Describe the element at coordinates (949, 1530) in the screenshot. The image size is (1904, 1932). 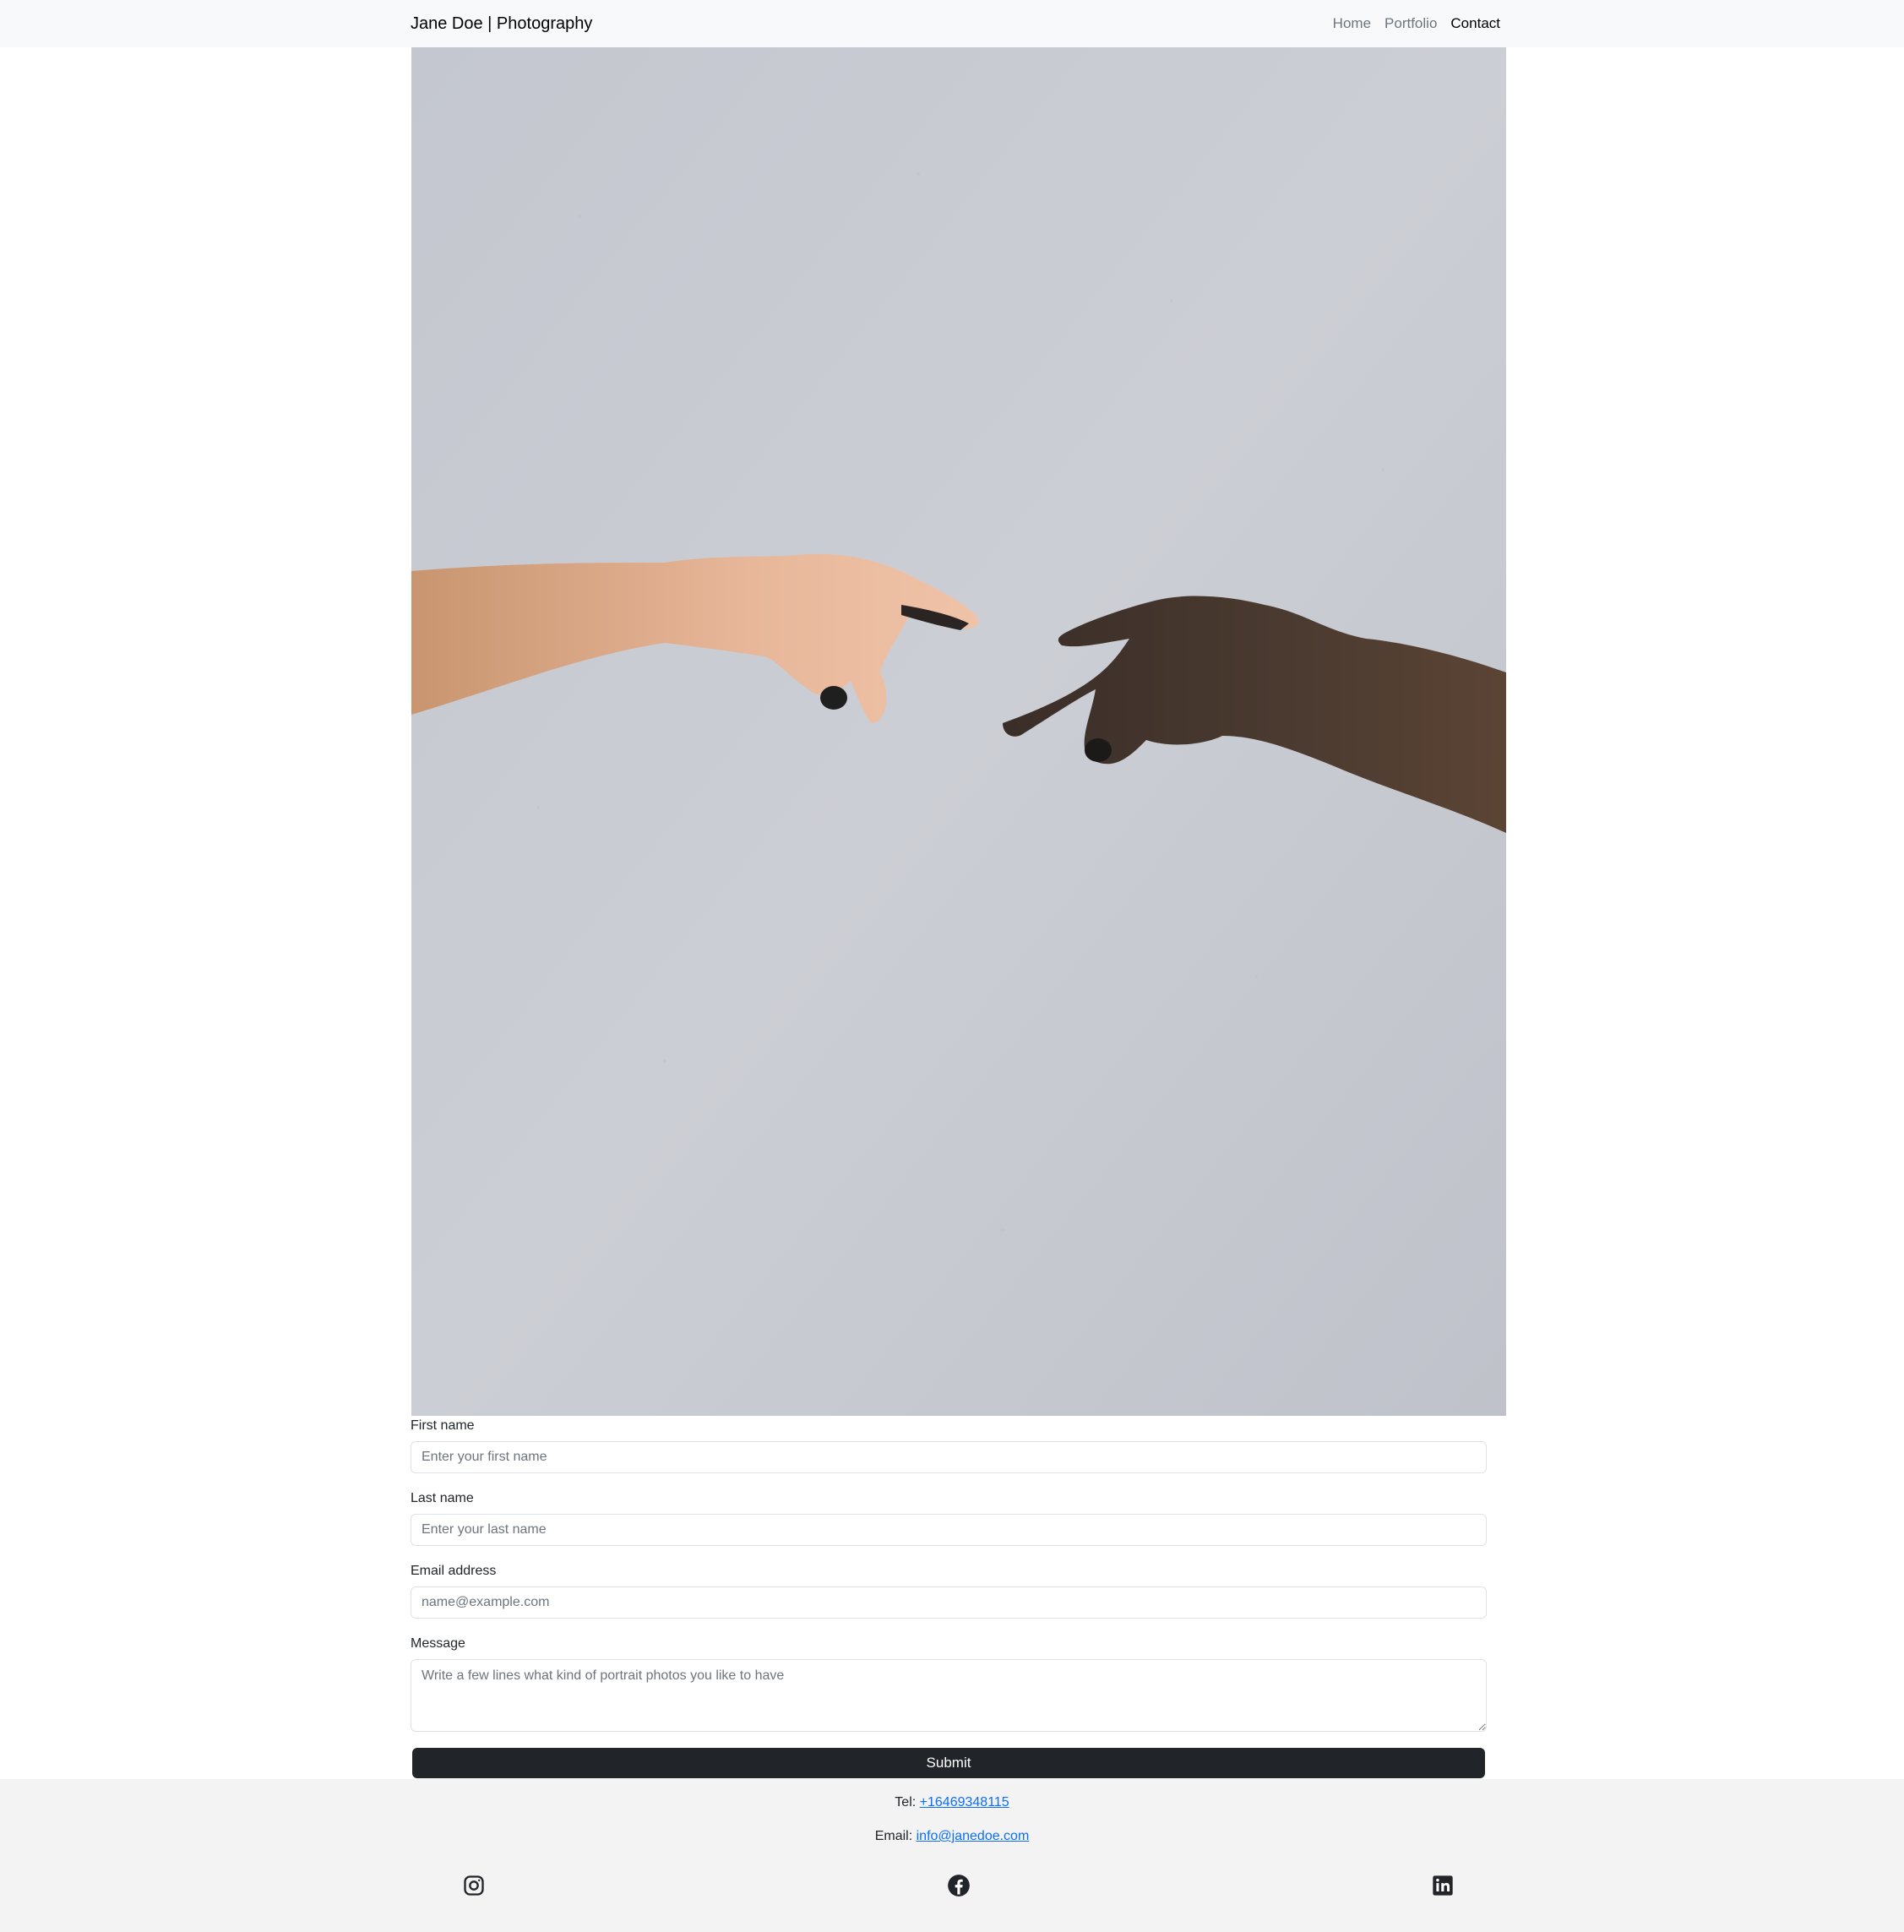
I see `last-name-input` at that location.